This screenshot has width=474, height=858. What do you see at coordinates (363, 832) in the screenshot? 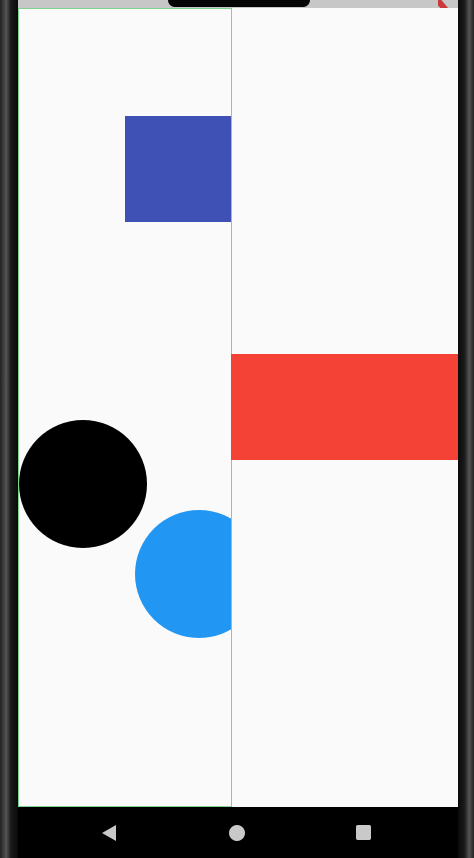
I see `recents-square-icon` at bounding box center [363, 832].